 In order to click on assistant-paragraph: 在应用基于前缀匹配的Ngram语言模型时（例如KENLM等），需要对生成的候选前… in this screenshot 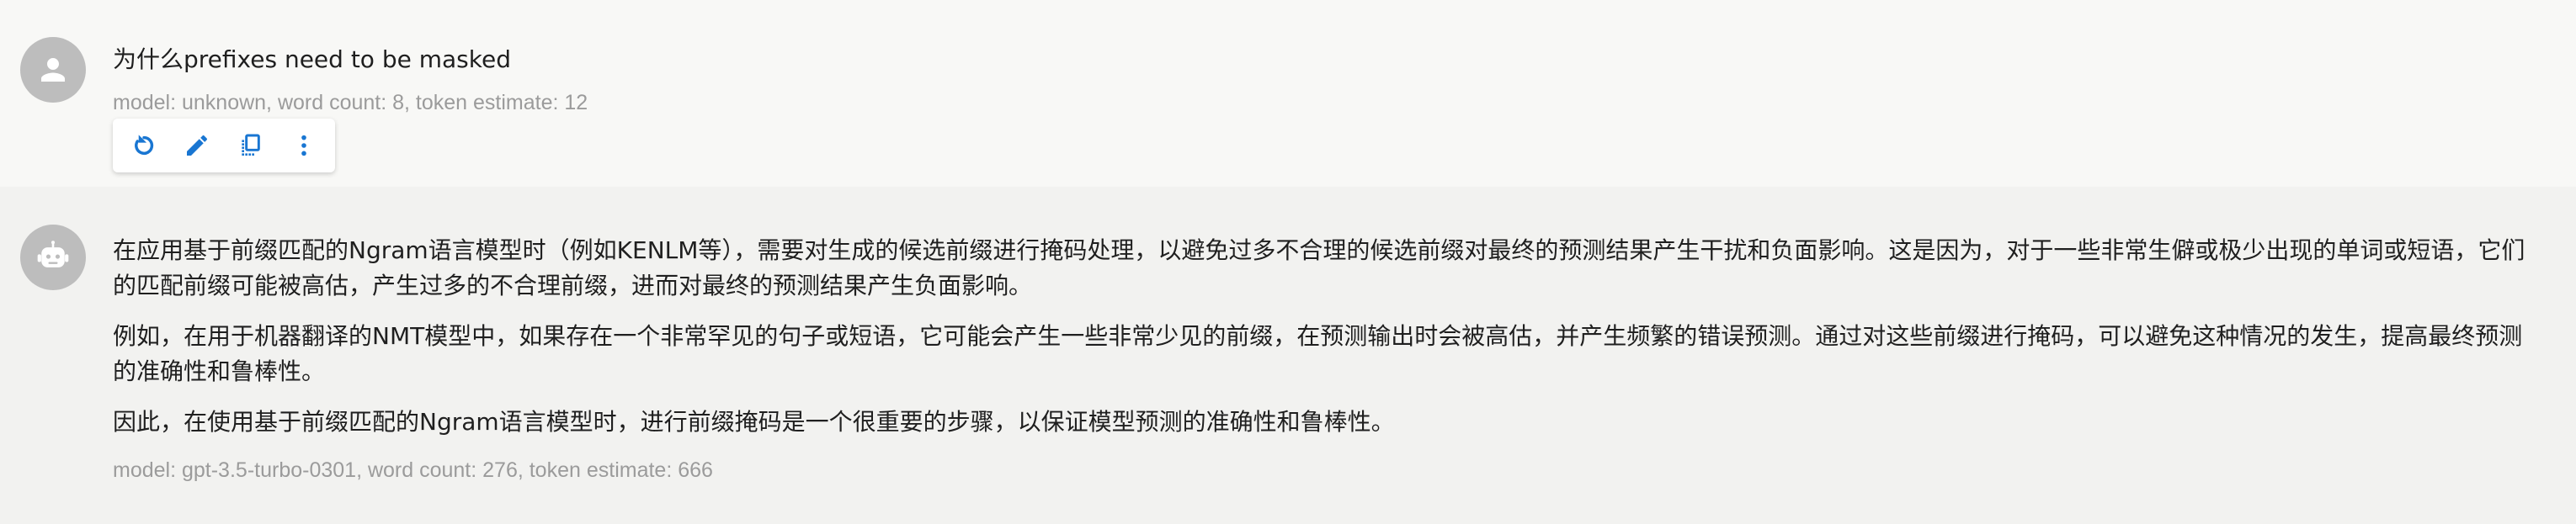, I will do `click(1319, 267)`.